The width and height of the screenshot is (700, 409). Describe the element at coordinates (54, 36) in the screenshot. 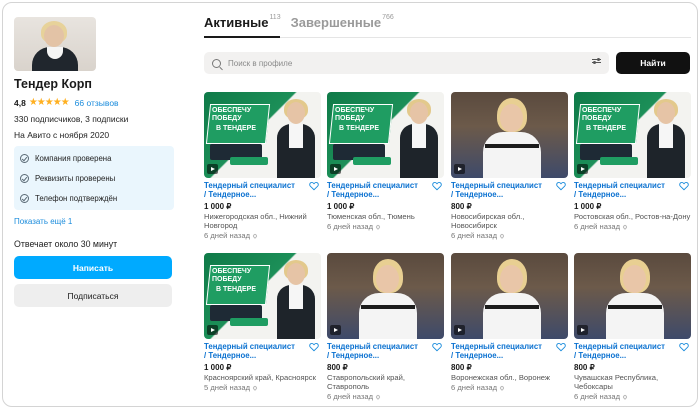

I see `avatar-face` at that location.